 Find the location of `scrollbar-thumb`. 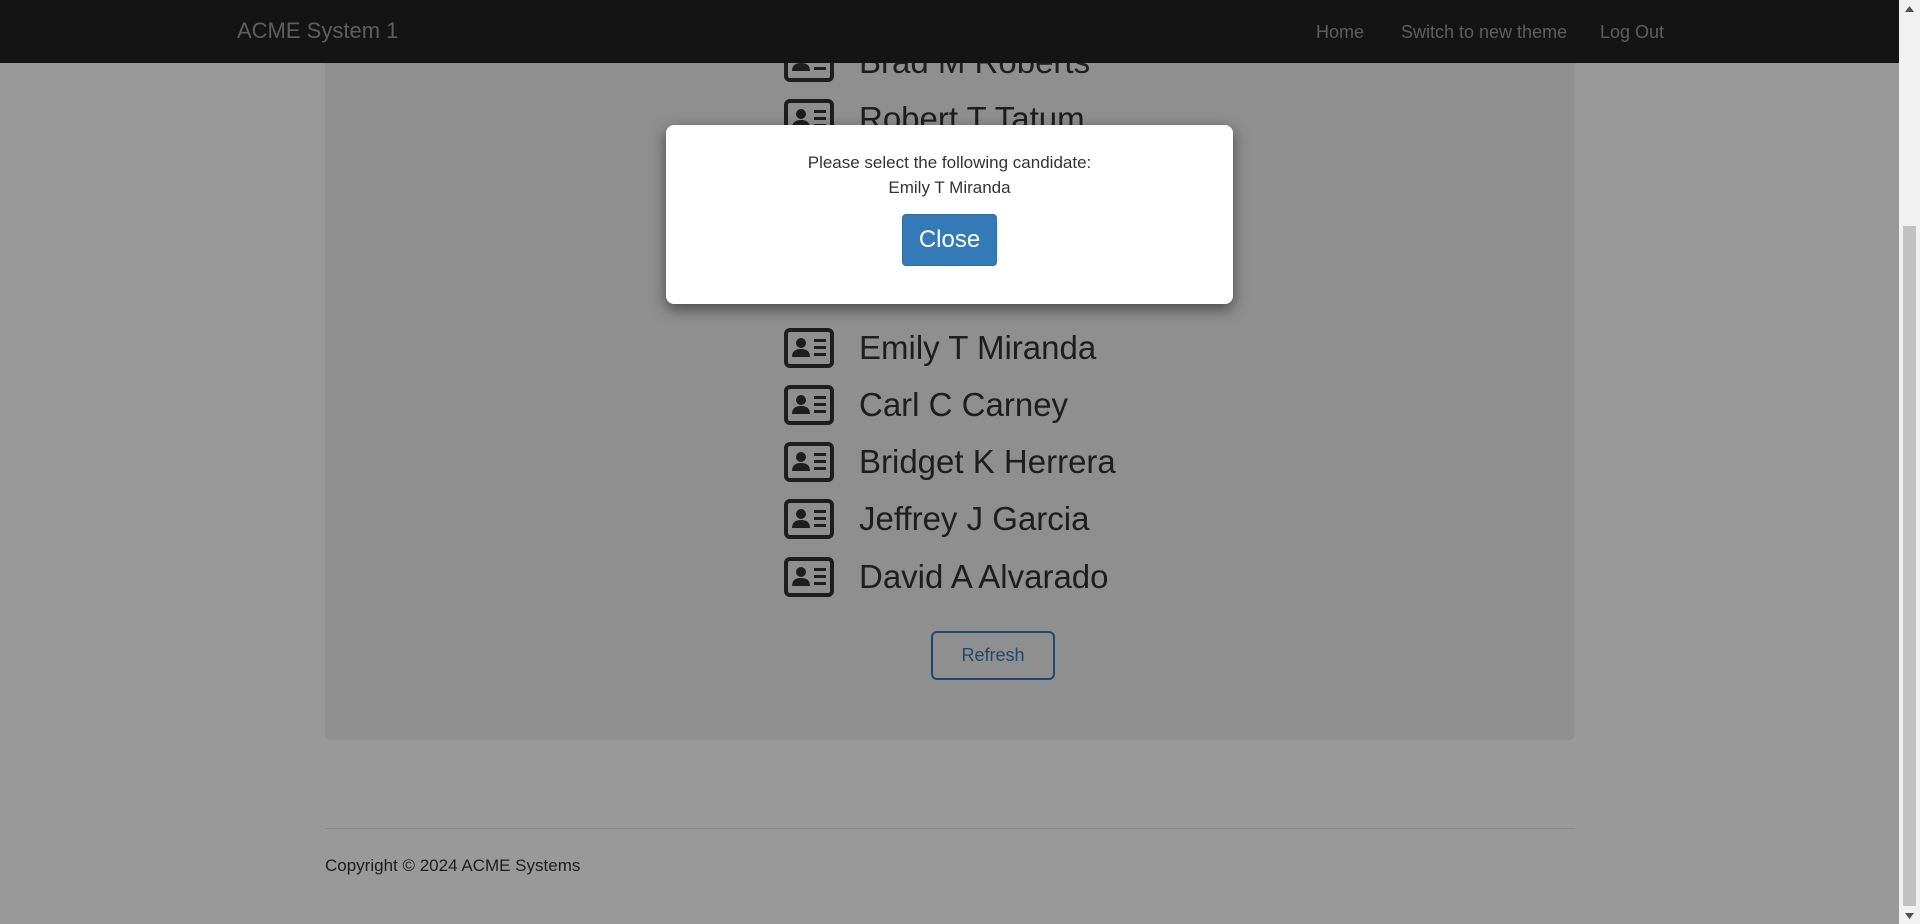

scrollbar-thumb is located at coordinates (1909, 566).